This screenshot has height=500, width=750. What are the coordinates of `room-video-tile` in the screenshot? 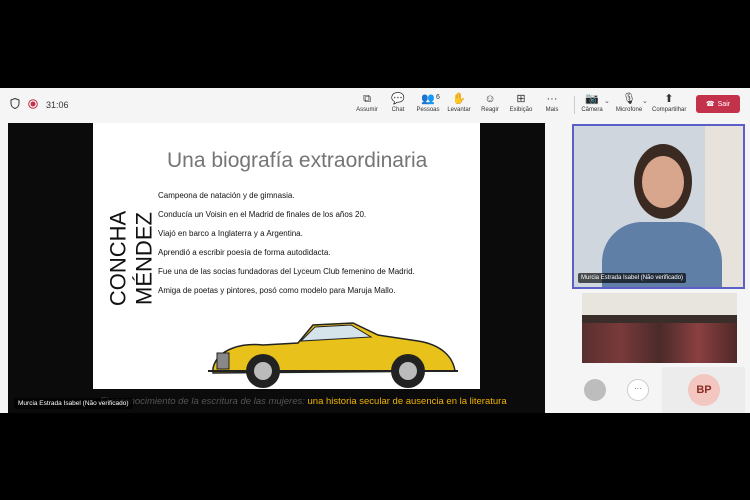 It's located at (659, 328).